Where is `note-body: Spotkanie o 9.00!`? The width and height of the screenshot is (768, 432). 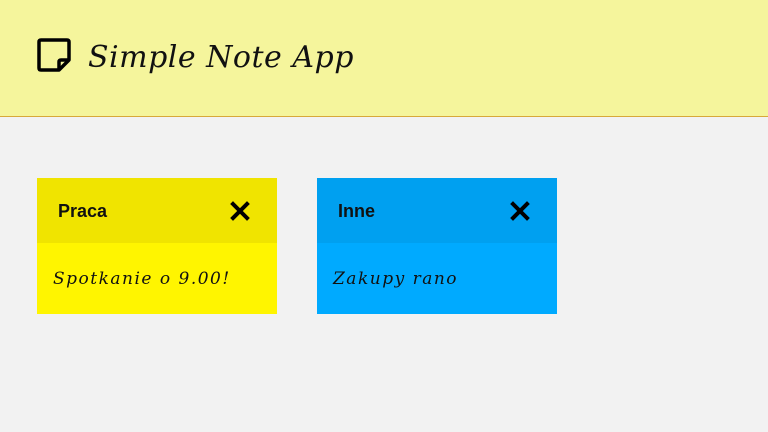 note-body: Spotkanie o 9.00! is located at coordinates (157, 278).